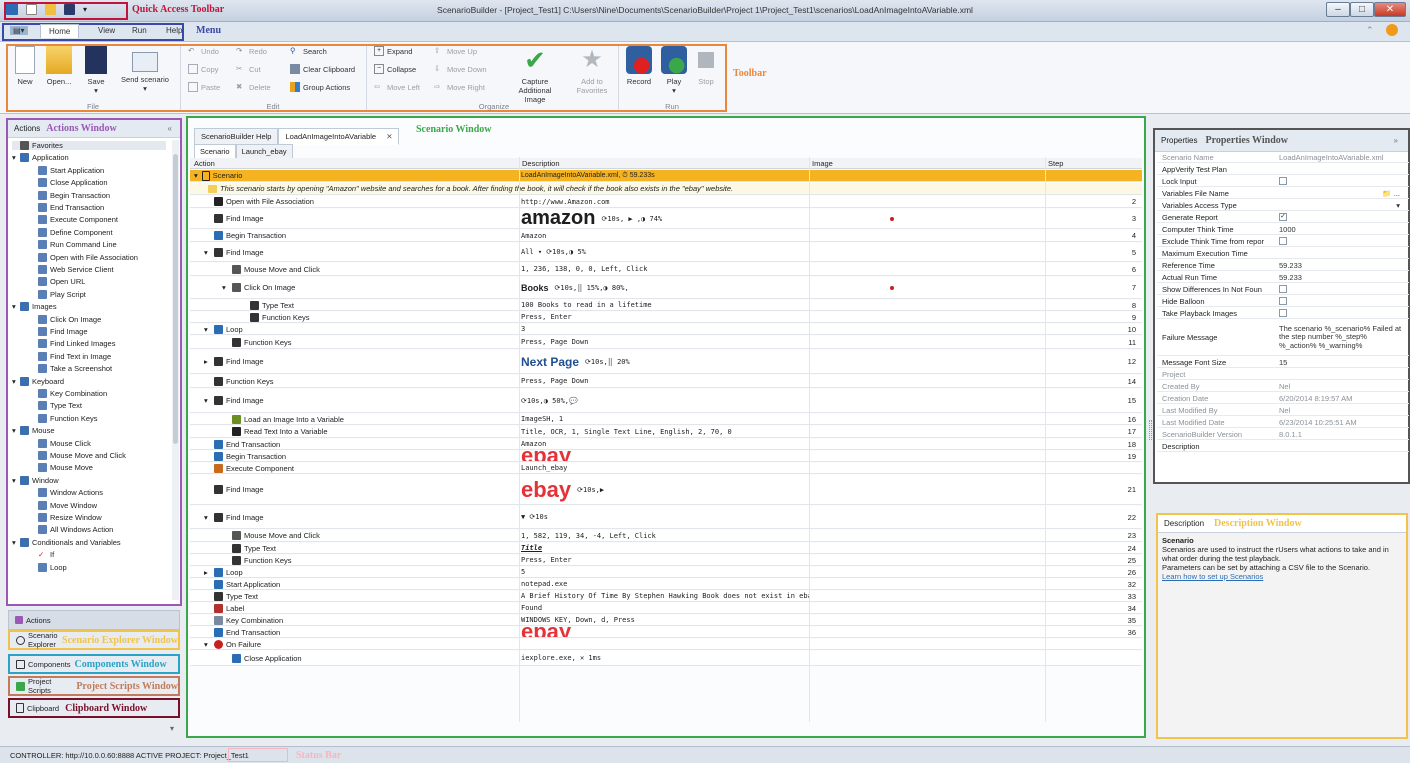 Image resolution: width=1410 pixels, height=763 pixels. I want to click on action-item-conditionals-and-variables: ▾ Conditionals and Variables, so click(66, 542).